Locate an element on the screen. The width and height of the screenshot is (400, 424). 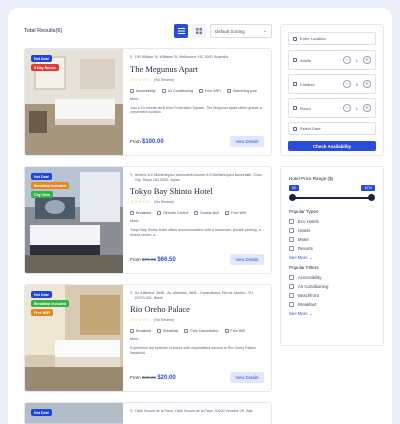
children-label: Children is located at coordinates (307, 84).